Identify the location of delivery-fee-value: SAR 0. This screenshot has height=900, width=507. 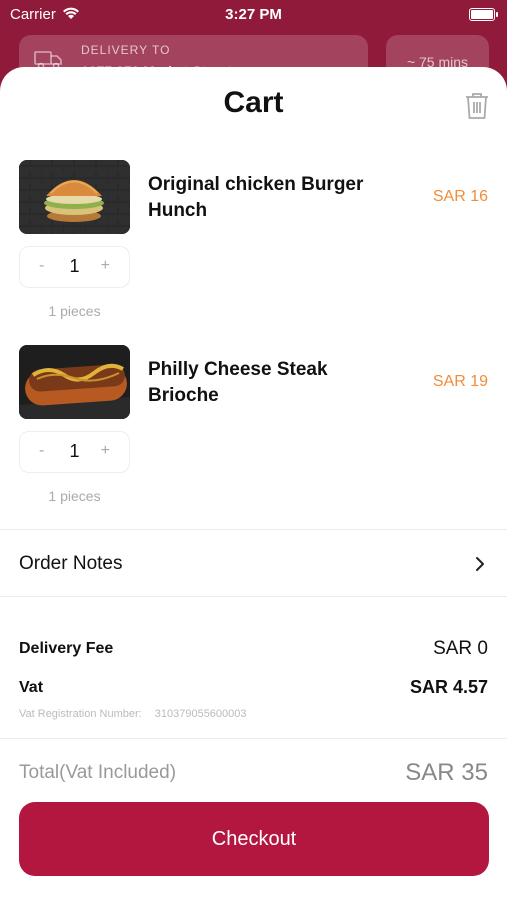
(460, 648).